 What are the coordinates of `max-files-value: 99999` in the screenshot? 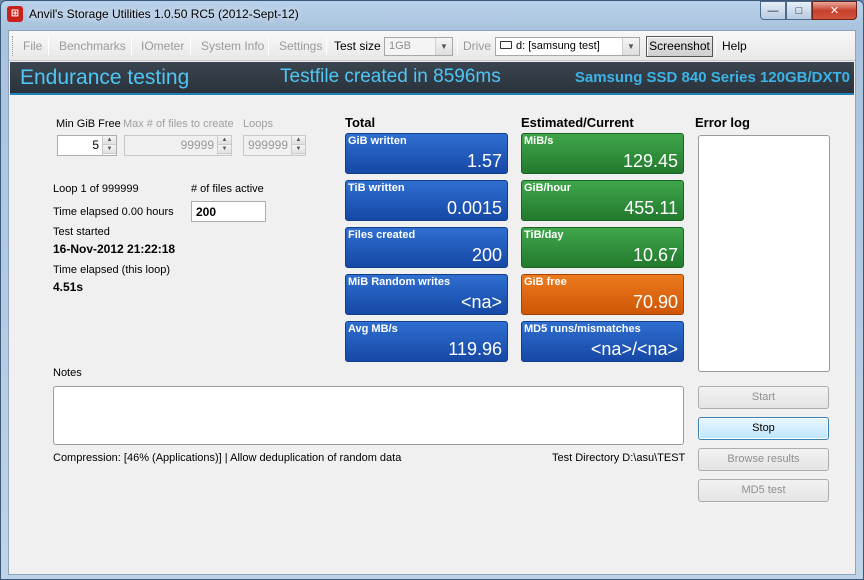 It's located at (197, 145).